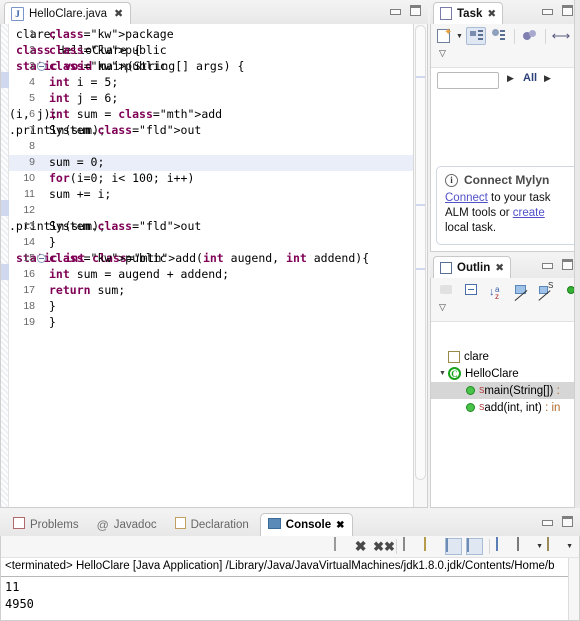 This screenshot has height=621, width=580. What do you see at coordinates (211, 227) in the screenshot?
I see `code-line: 13 System.class="fld">out .println(sum);` at bounding box center [211, 227].